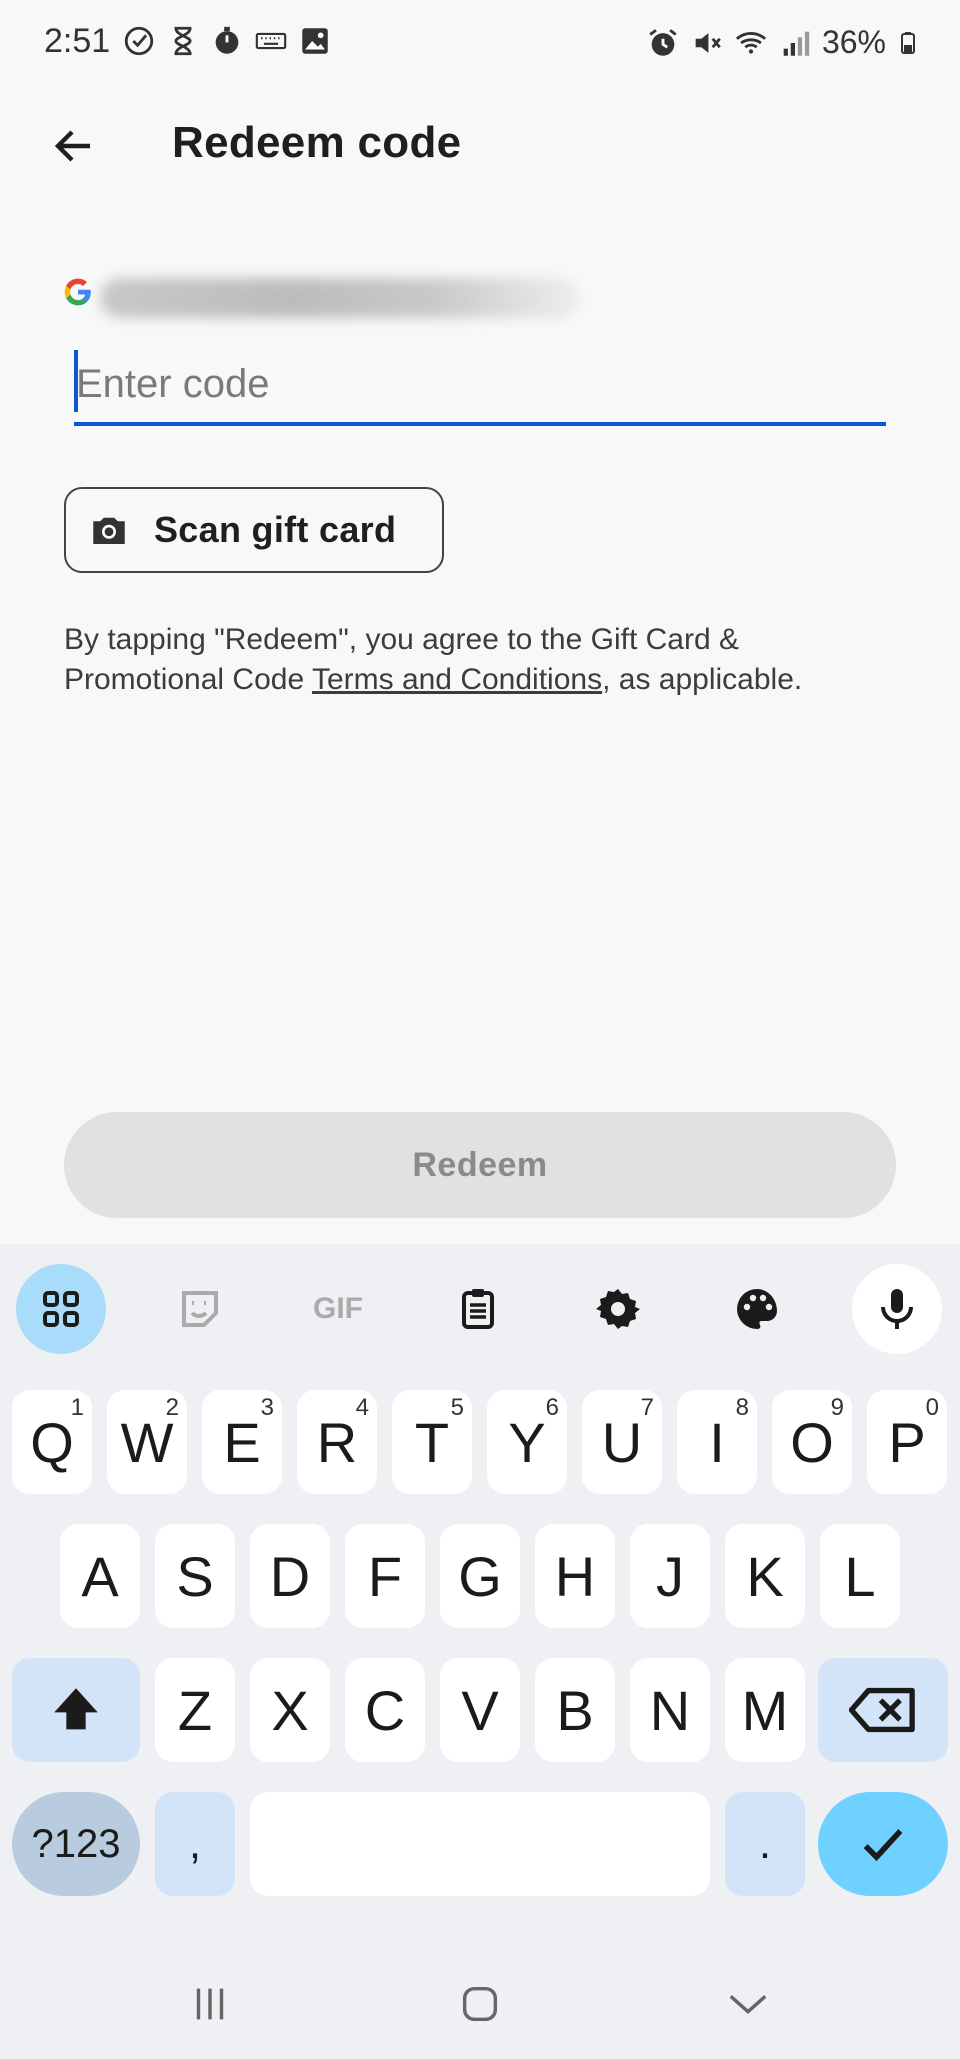 This screenshot has height=2059, width=960. I want to click on enter-key, so click(883, 1844).